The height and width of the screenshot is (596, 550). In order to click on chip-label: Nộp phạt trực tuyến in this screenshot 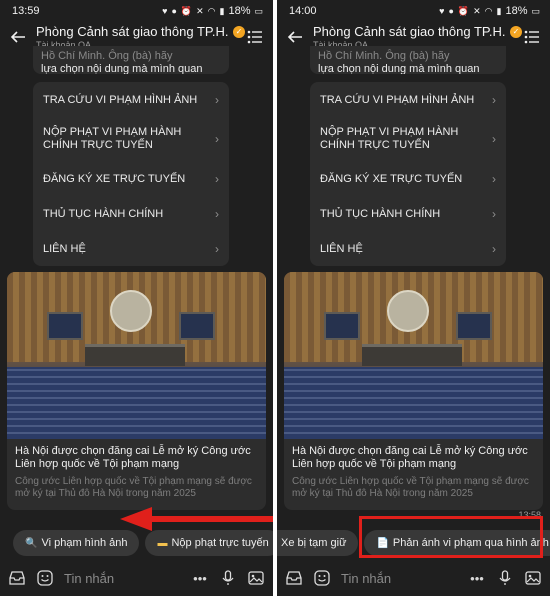, I will do `click(220, 543)`.